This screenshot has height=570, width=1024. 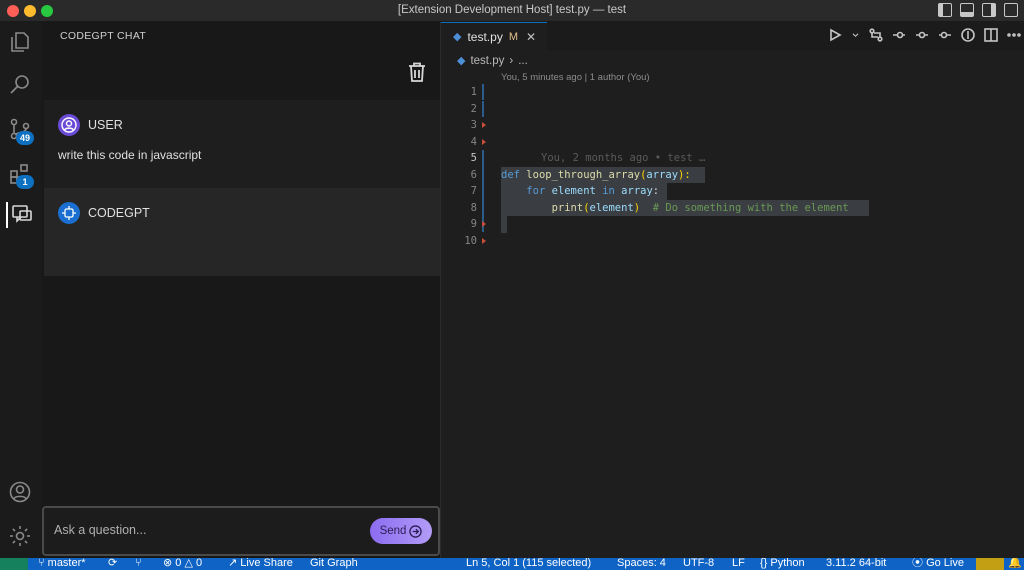 I want to click on line-number: 3, so click(x=473, y=125).